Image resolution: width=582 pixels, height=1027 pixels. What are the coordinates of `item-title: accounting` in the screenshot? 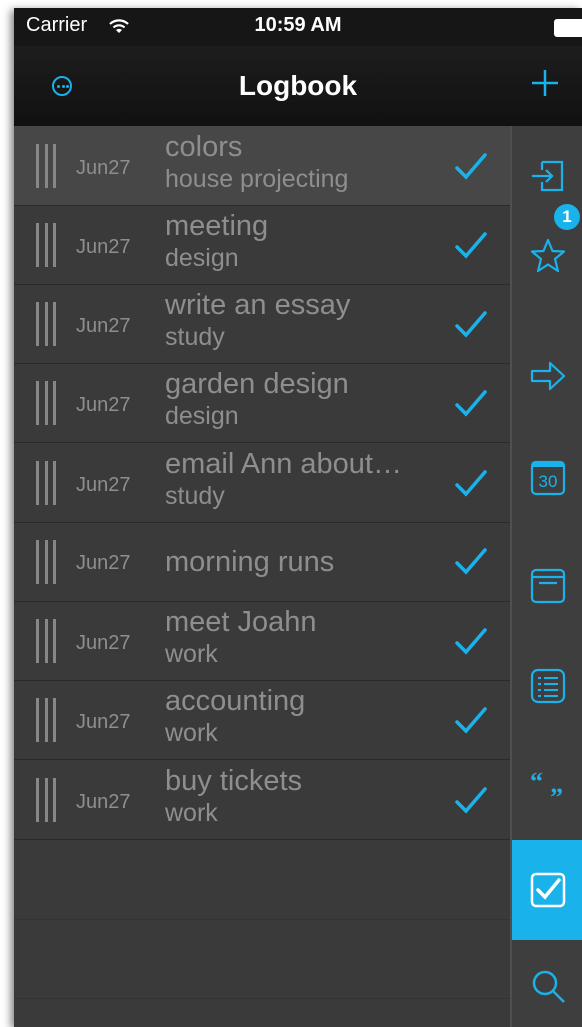 It's located at (235, 701).